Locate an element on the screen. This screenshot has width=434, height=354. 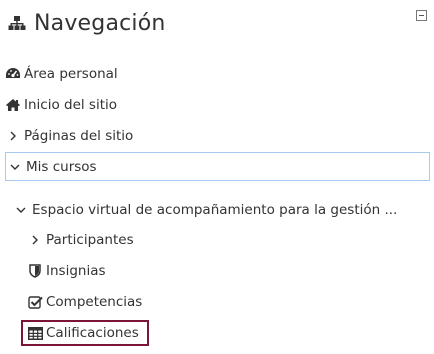
dashboard-icon is located at coordinates (13, 74).